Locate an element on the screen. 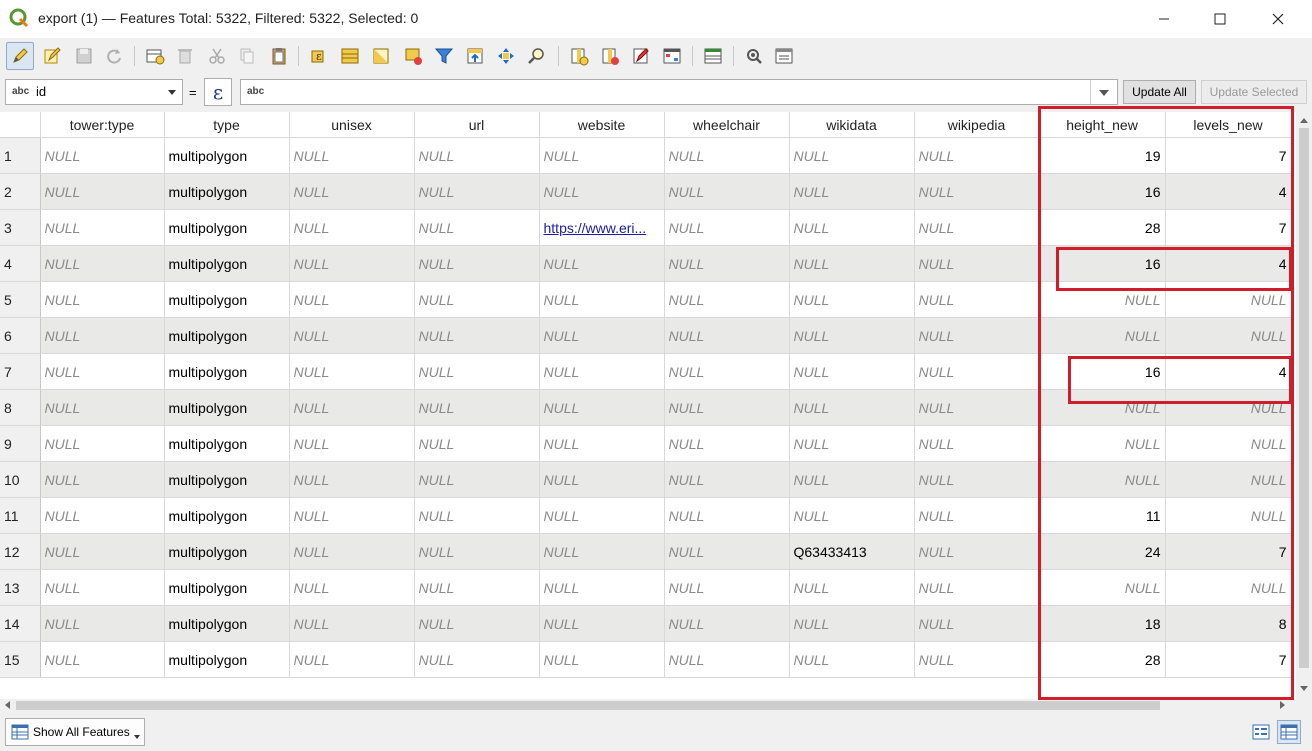 The width and height of the screenshot is (1312, 751). column-header-unisex: unisex is located at coordinates (352, 125).